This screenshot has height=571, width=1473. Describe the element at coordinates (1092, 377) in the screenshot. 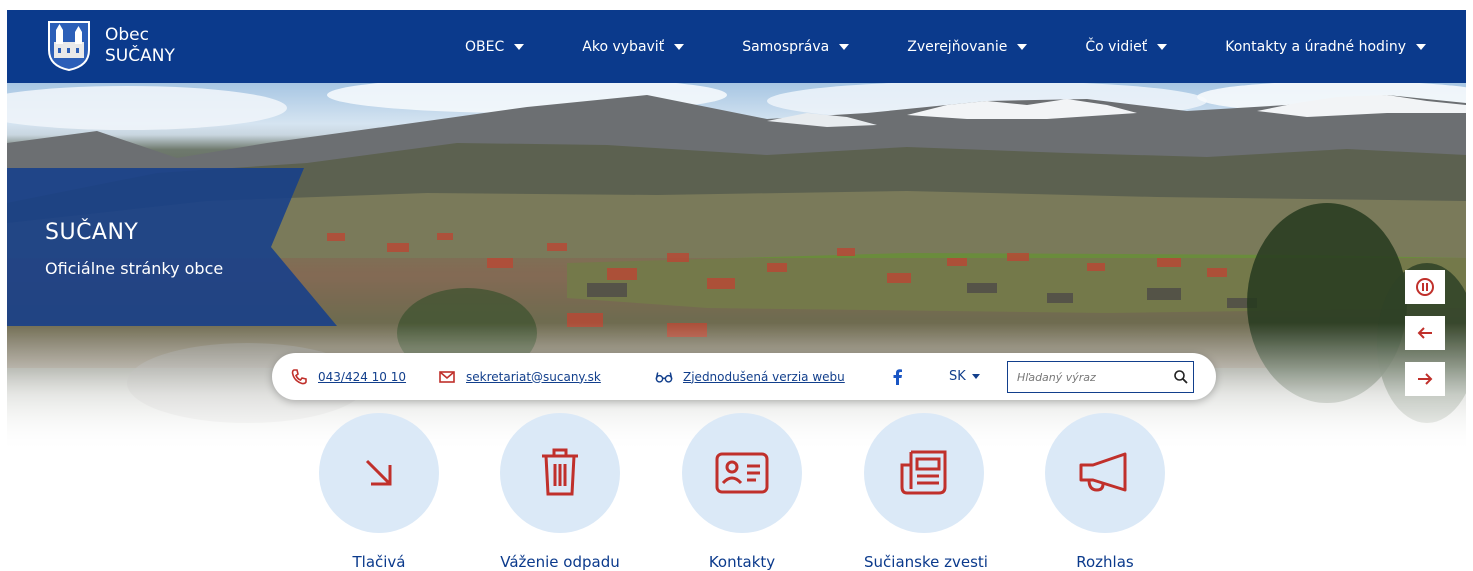

I see `search-input` at that location.